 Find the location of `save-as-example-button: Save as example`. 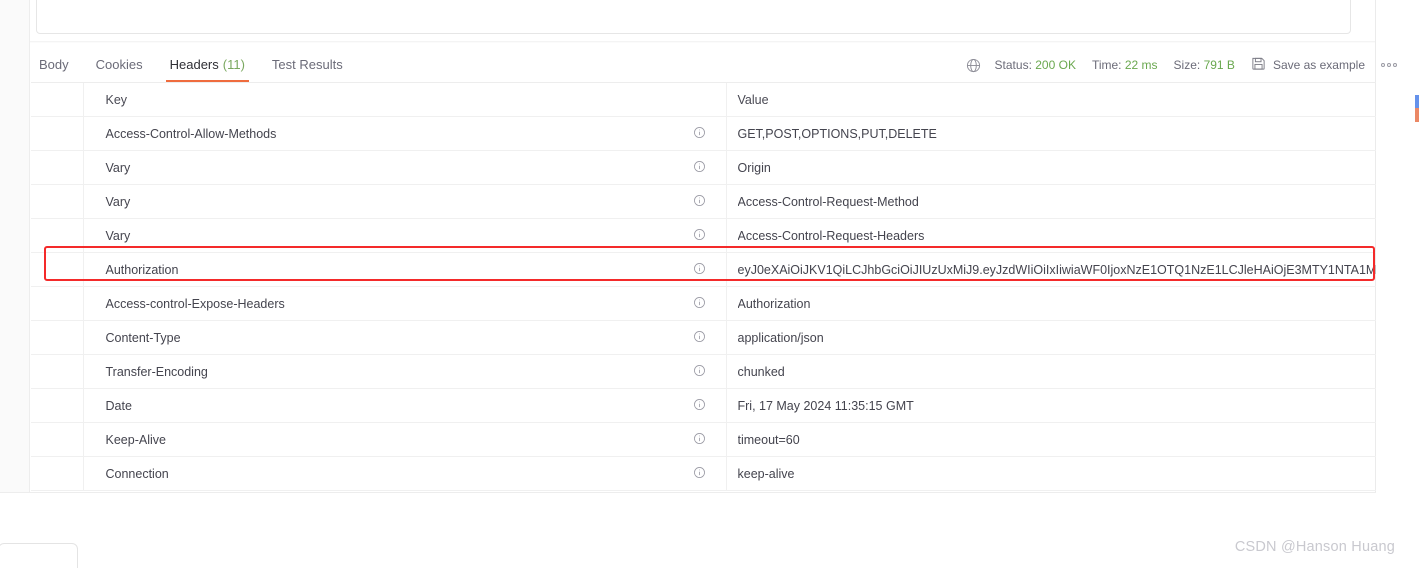

save-as-example-button: Save as example is located at coordinates (1308, 65).